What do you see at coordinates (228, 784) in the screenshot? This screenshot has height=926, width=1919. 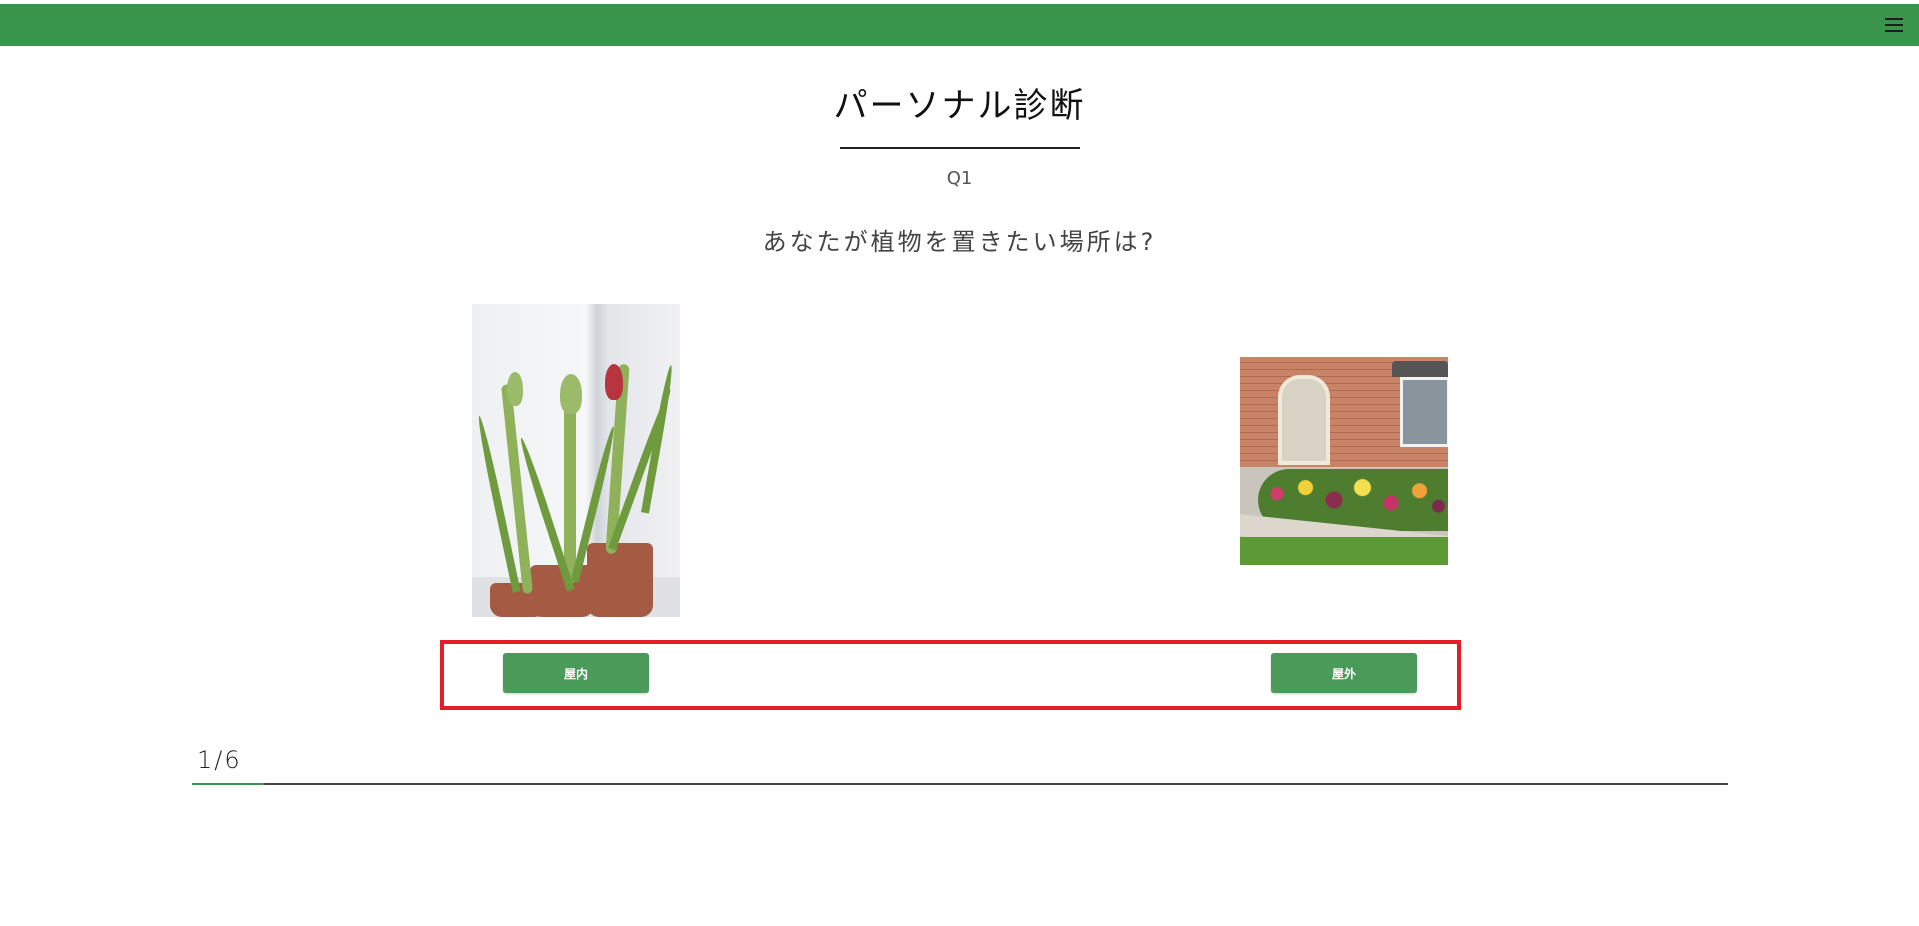 I see `progress-bar-fill` at bounding box center [228, 784].